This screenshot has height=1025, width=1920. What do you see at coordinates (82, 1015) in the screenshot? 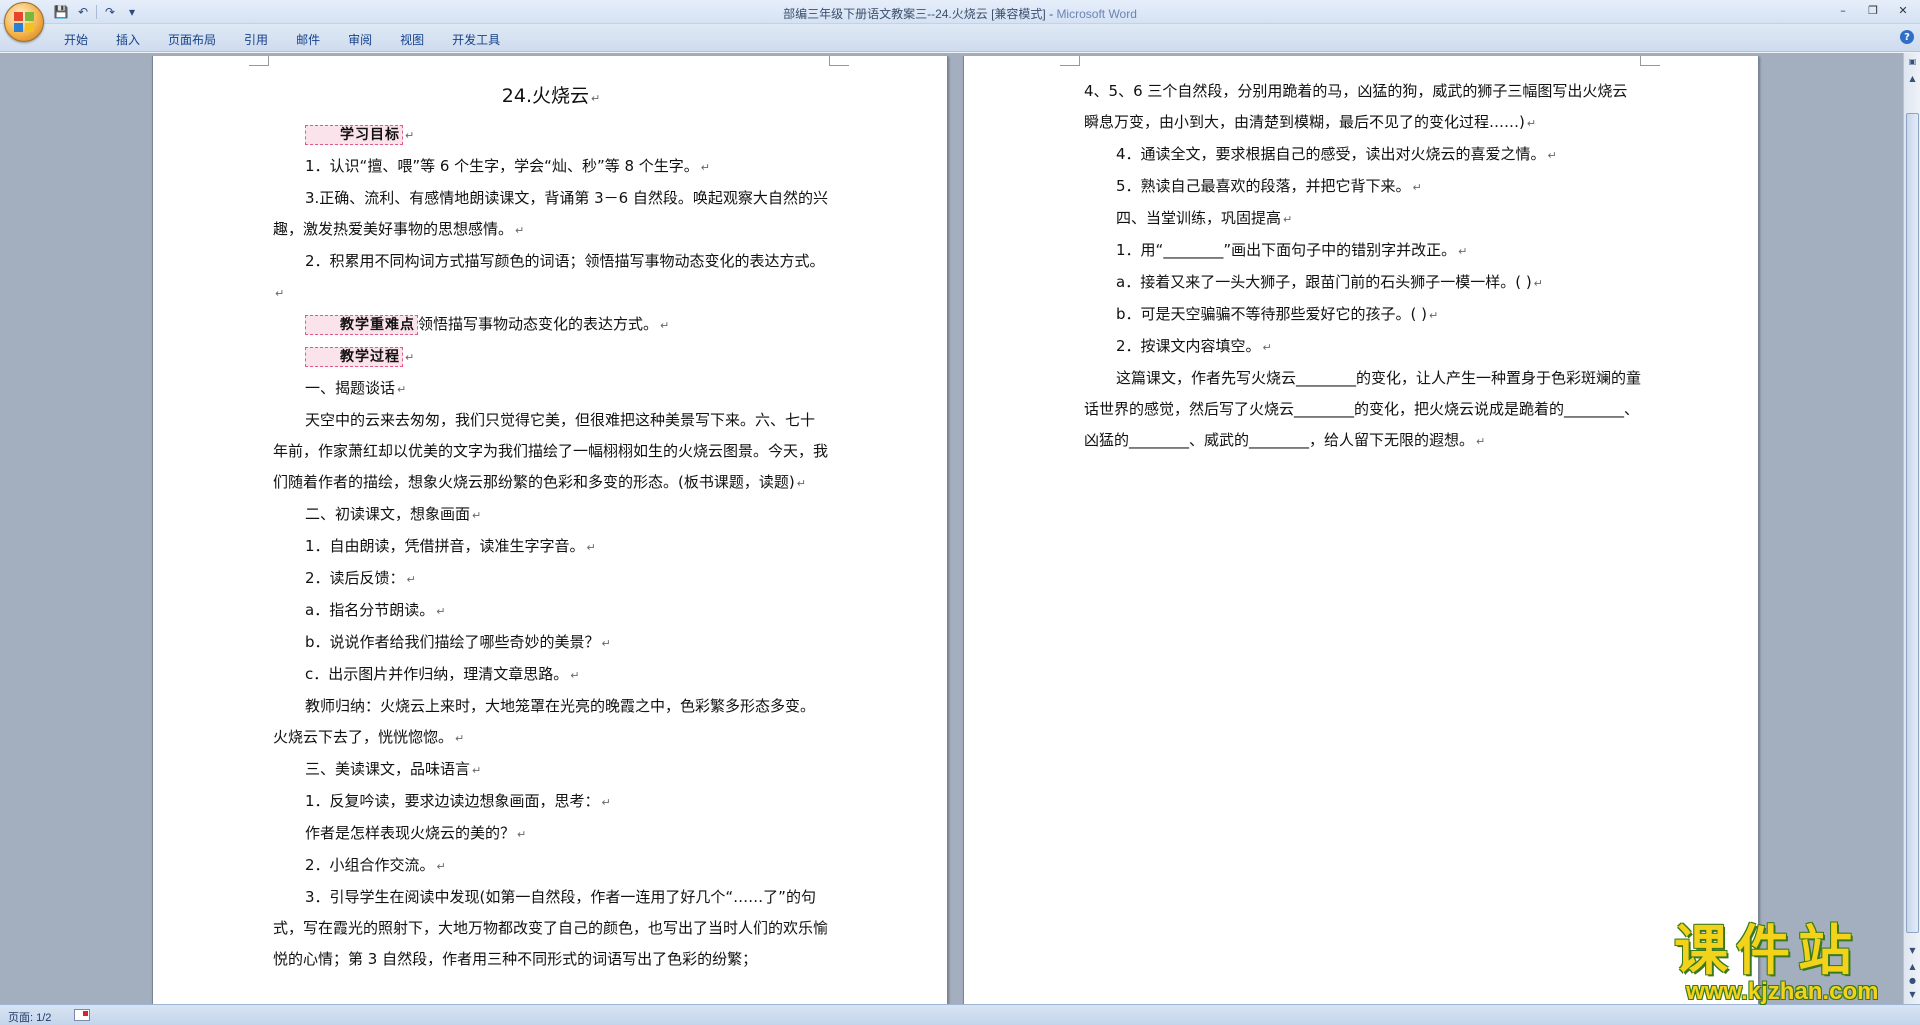
I see `macro-record-icon` at bounding box center [82, 1015].